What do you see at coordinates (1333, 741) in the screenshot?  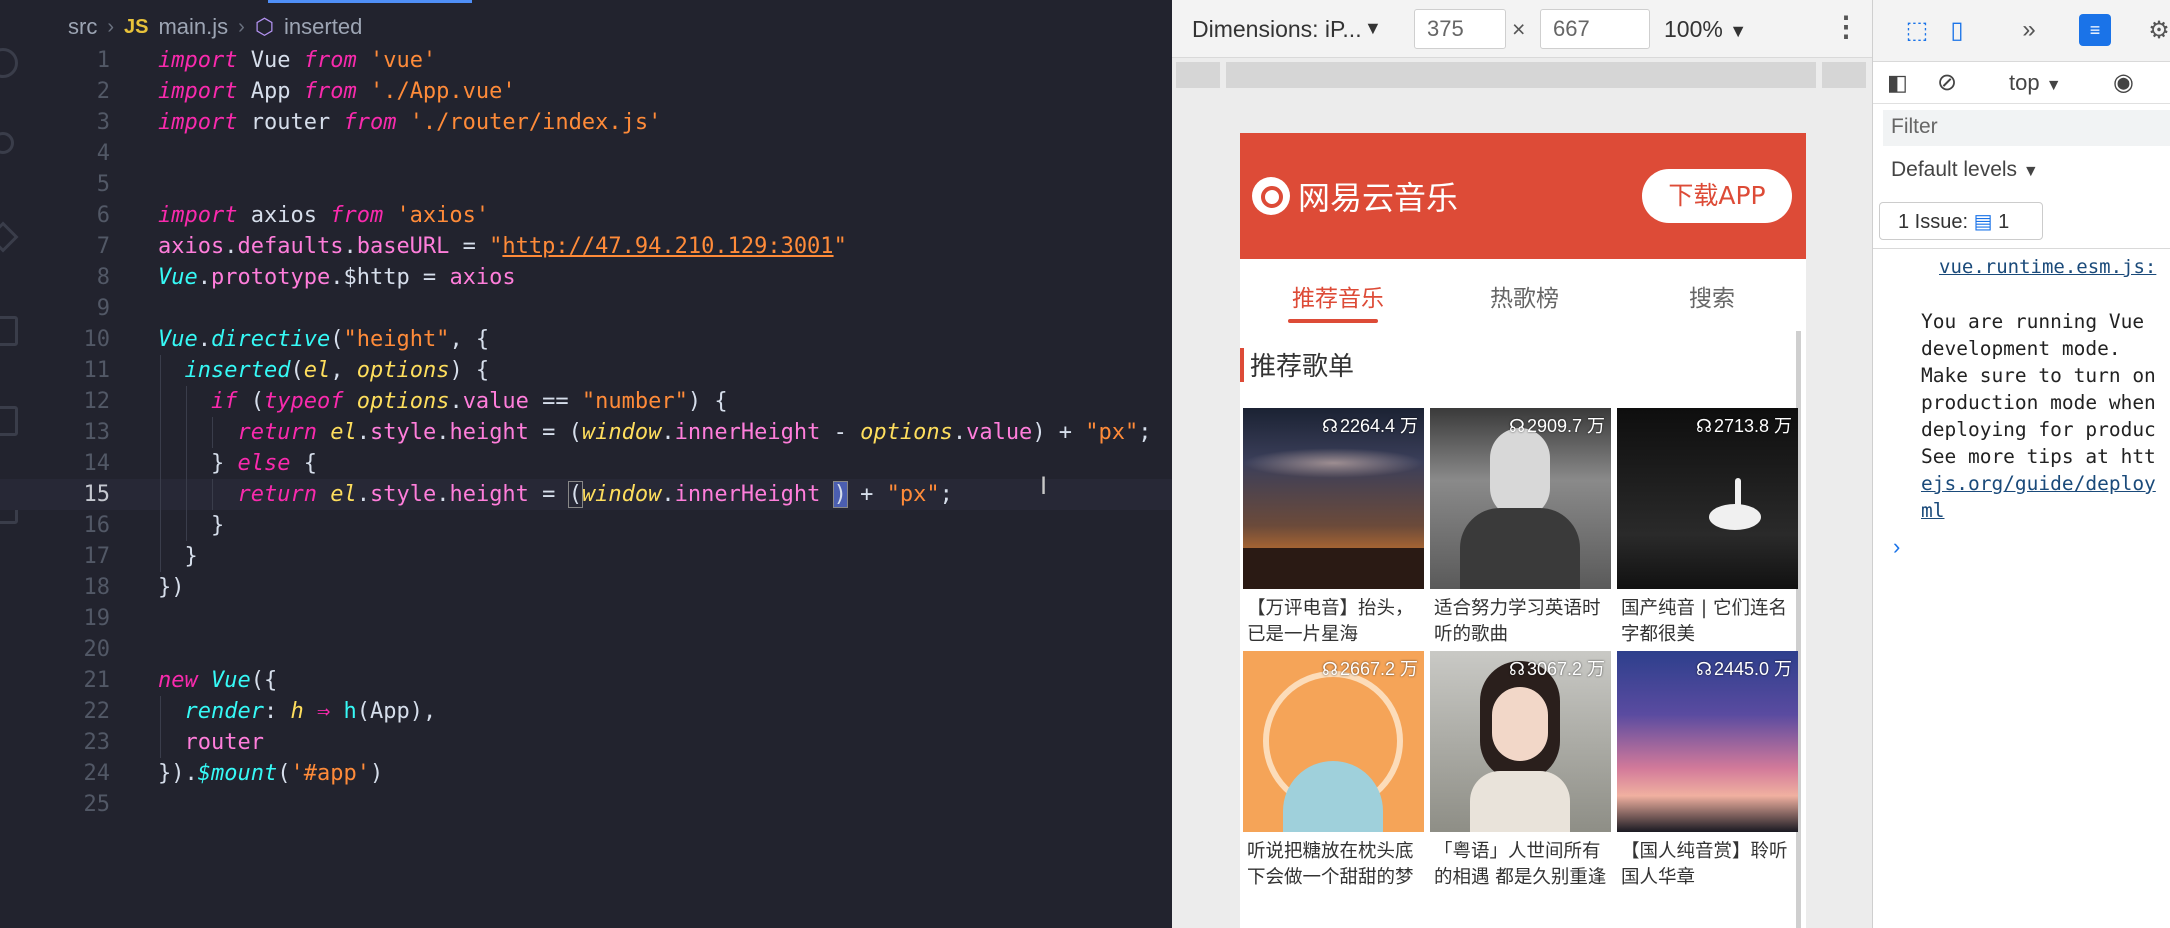 I see `playlist-cover: ☊ 2667.2 万` at bounding box center [1333, 741].